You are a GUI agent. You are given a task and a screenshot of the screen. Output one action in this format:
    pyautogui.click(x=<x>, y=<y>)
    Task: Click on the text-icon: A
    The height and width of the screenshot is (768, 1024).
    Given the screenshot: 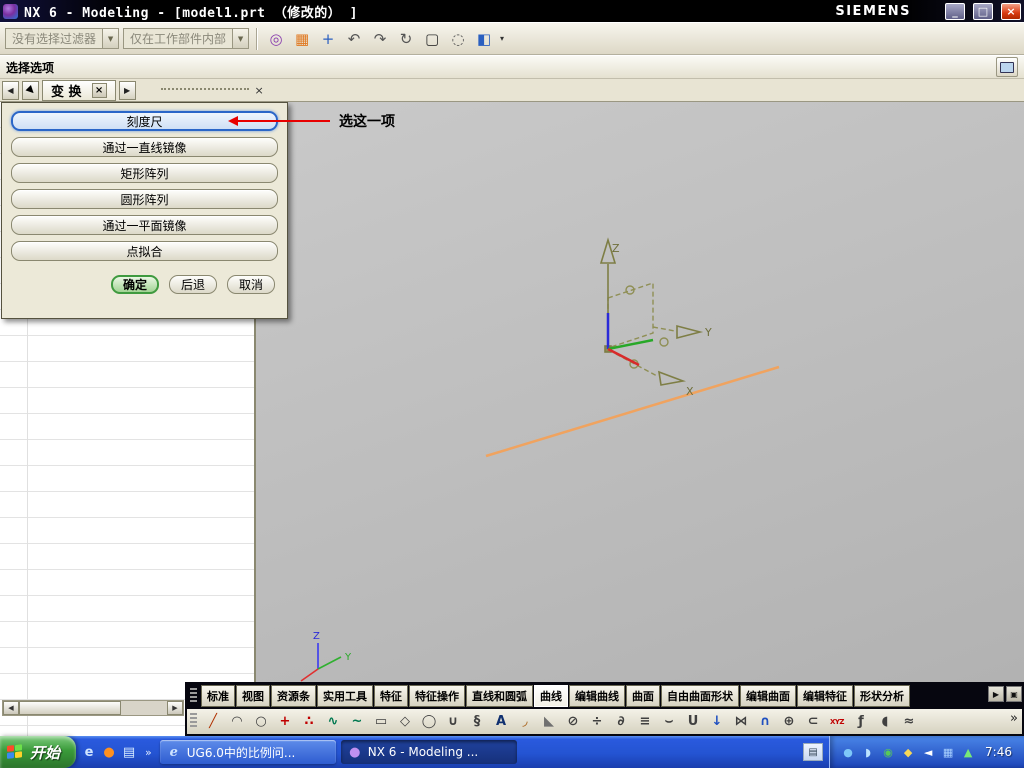 What is the action you would take?
    pyautogui.click(x=501, y=721)
    